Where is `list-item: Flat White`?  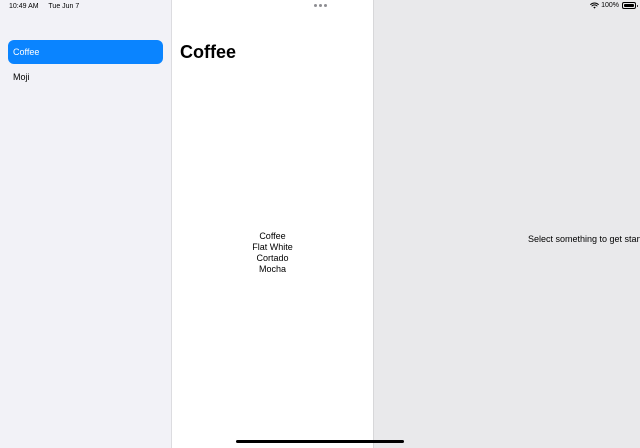 list-item: Flat White is located at coordinates (272, 247).